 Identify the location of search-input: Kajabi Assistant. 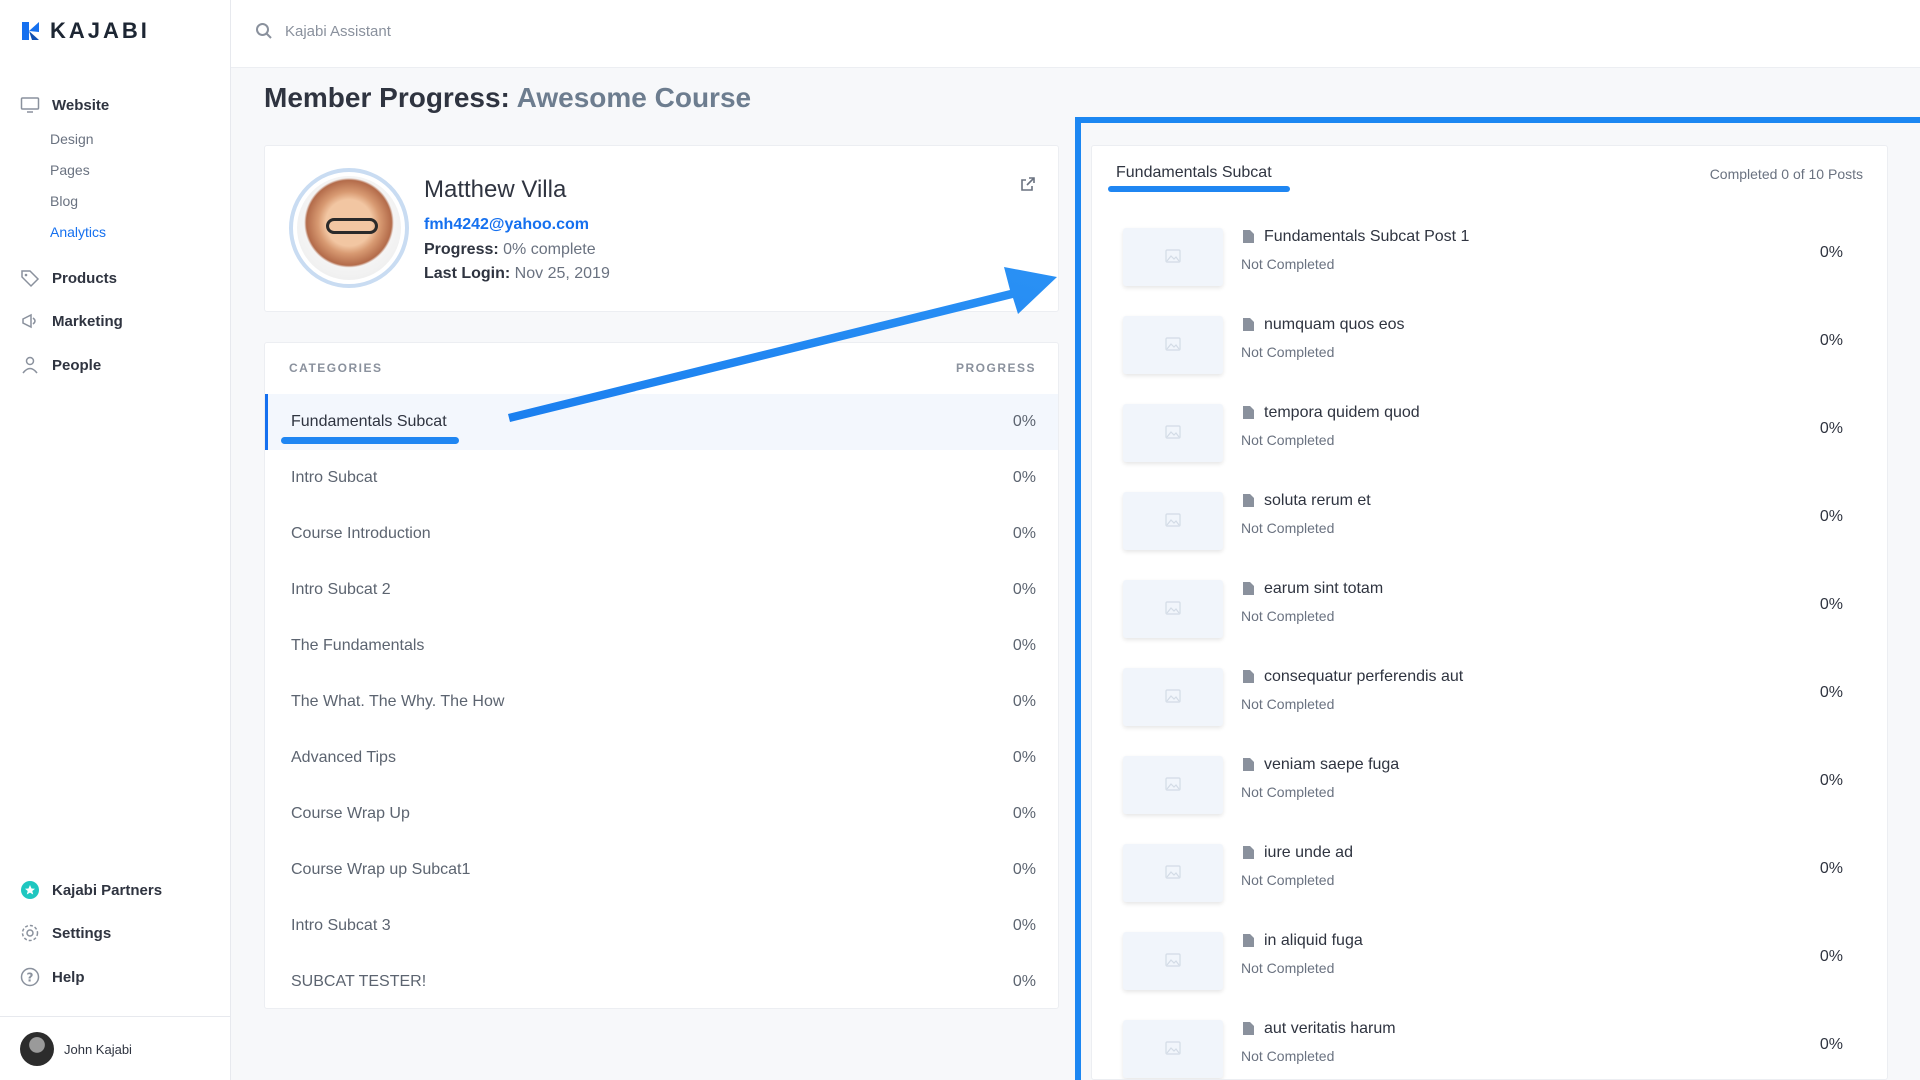
(323, 31).